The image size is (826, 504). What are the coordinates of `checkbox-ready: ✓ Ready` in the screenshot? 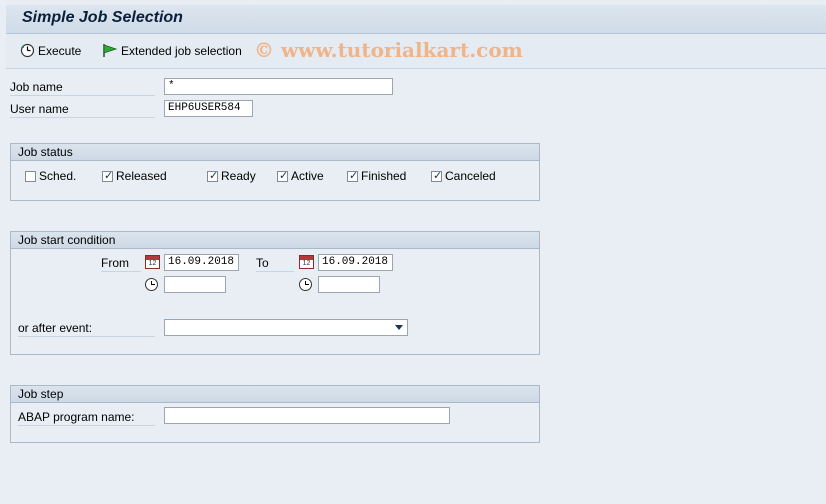 It's located at (231, 176).